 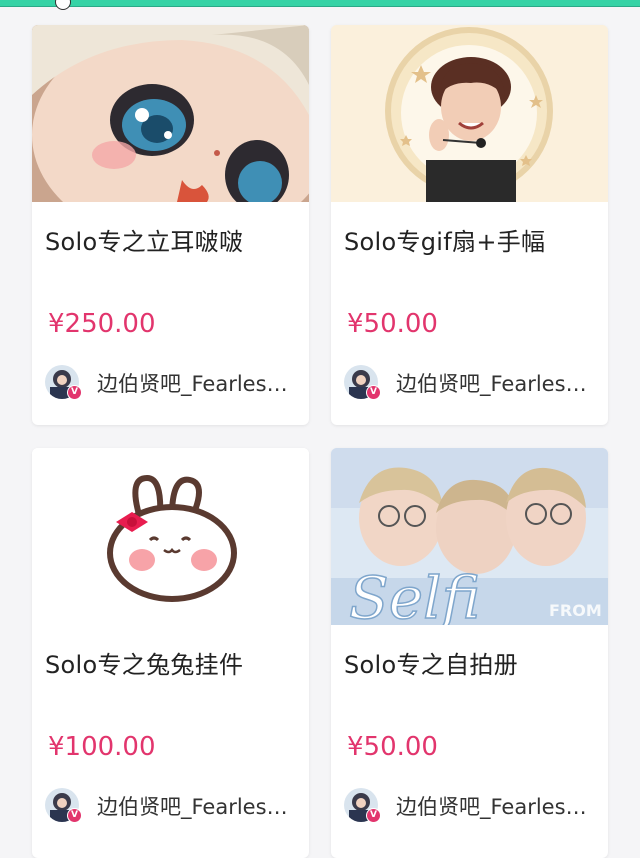 I want to click on selfie-book-thumbnail: Selfi FROM, so click(x=469, y=536).